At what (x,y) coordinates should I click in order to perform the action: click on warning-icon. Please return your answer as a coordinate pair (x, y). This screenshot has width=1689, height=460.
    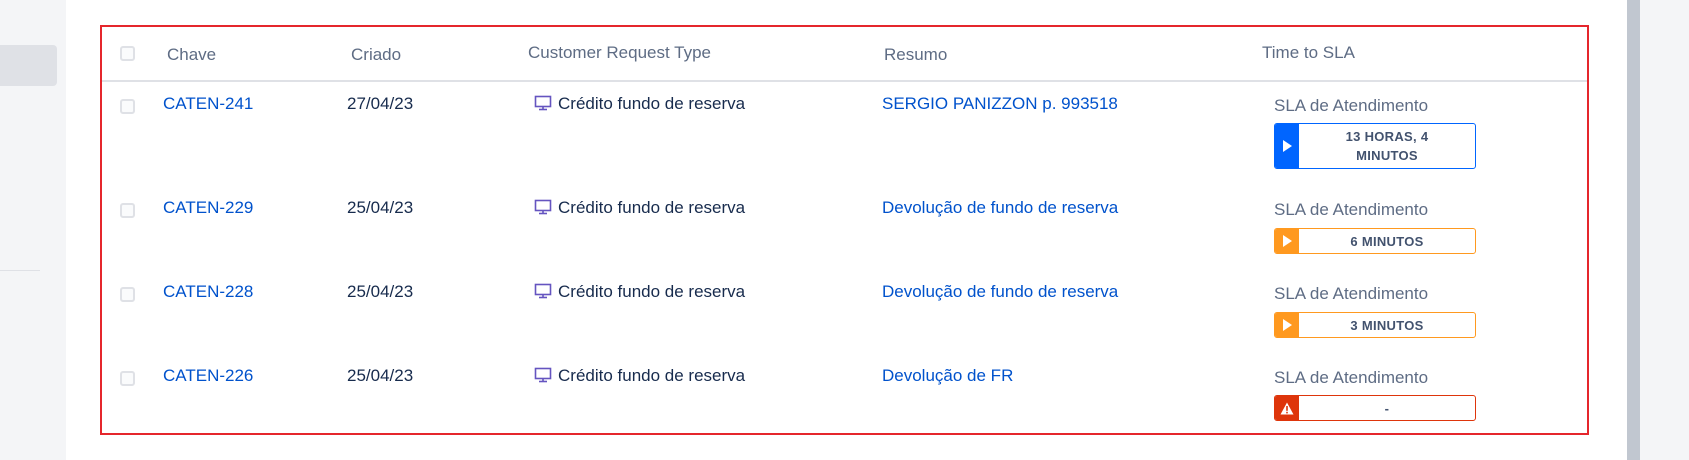
    Looking at the image, I should click on (1287, 408).